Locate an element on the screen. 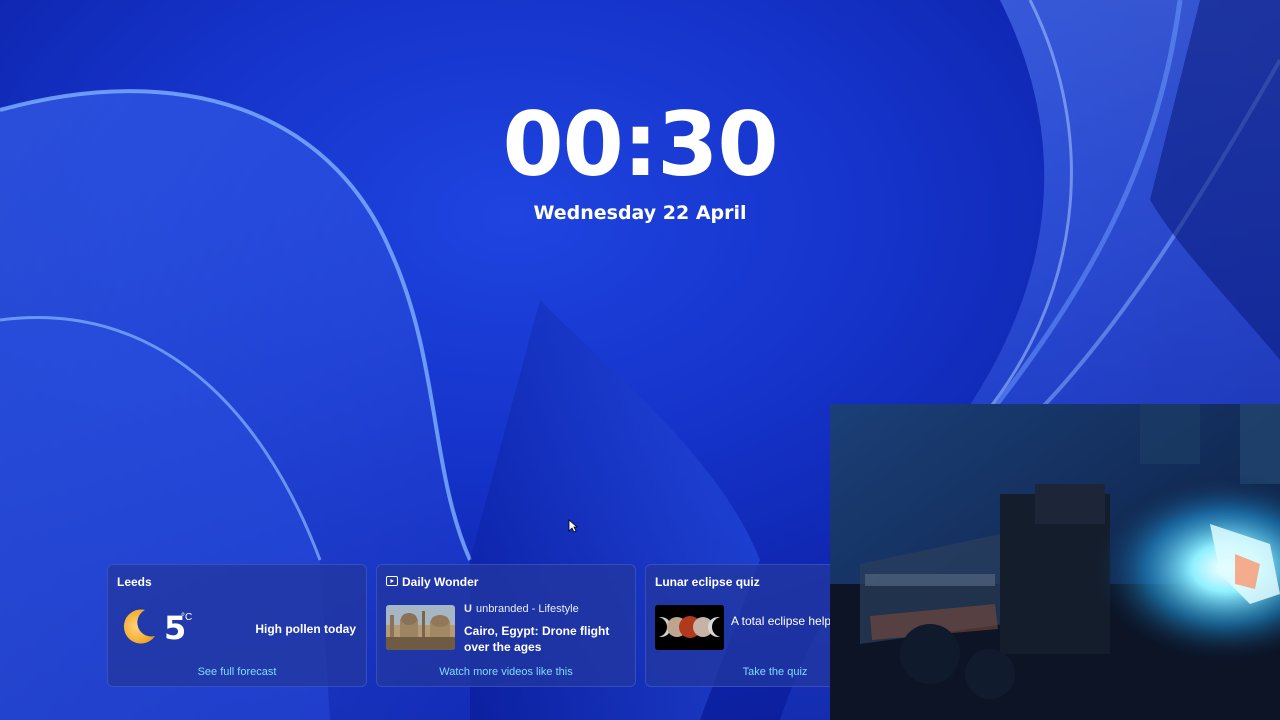  cairo-thumbnail is located at coordinates (420, 627).